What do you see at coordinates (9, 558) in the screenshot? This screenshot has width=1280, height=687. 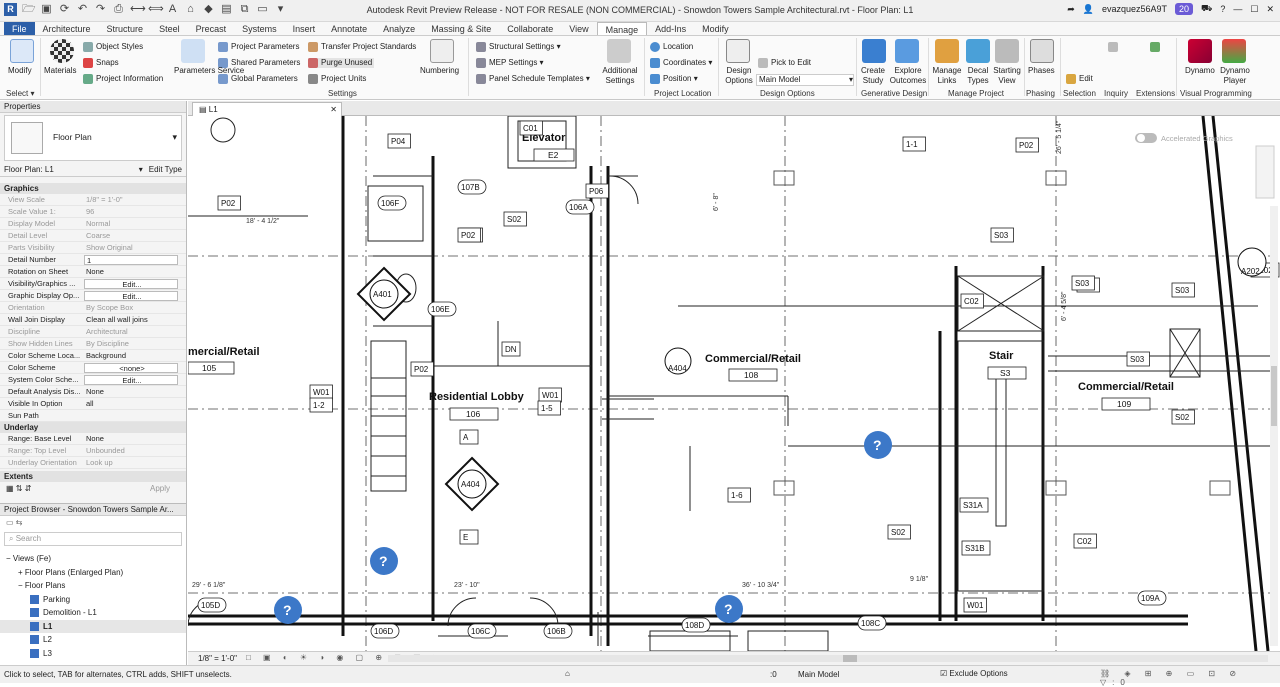 I see `expand-toggle-icon: −` at bounding box center [9, 558].